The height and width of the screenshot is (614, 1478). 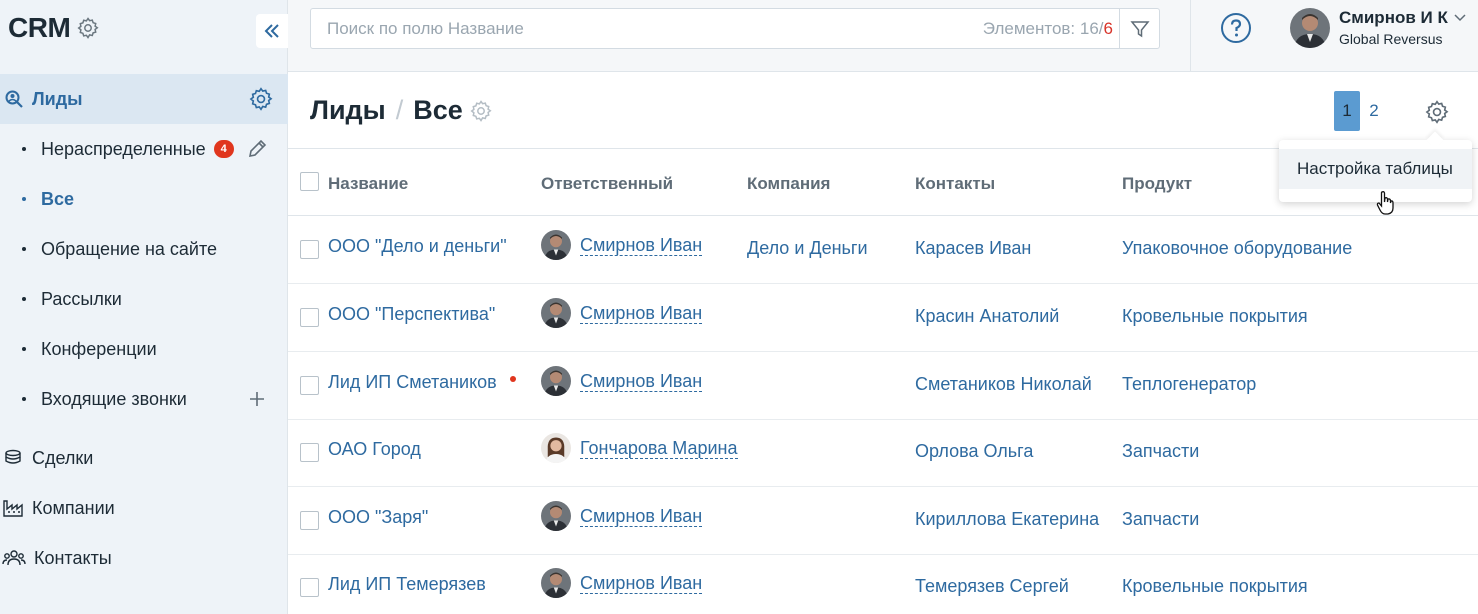 What do you see at coordinates (144, 99) in the screenshot?
I see `sidebar-item-leads: Лиды` at bounding box center [144, 99].